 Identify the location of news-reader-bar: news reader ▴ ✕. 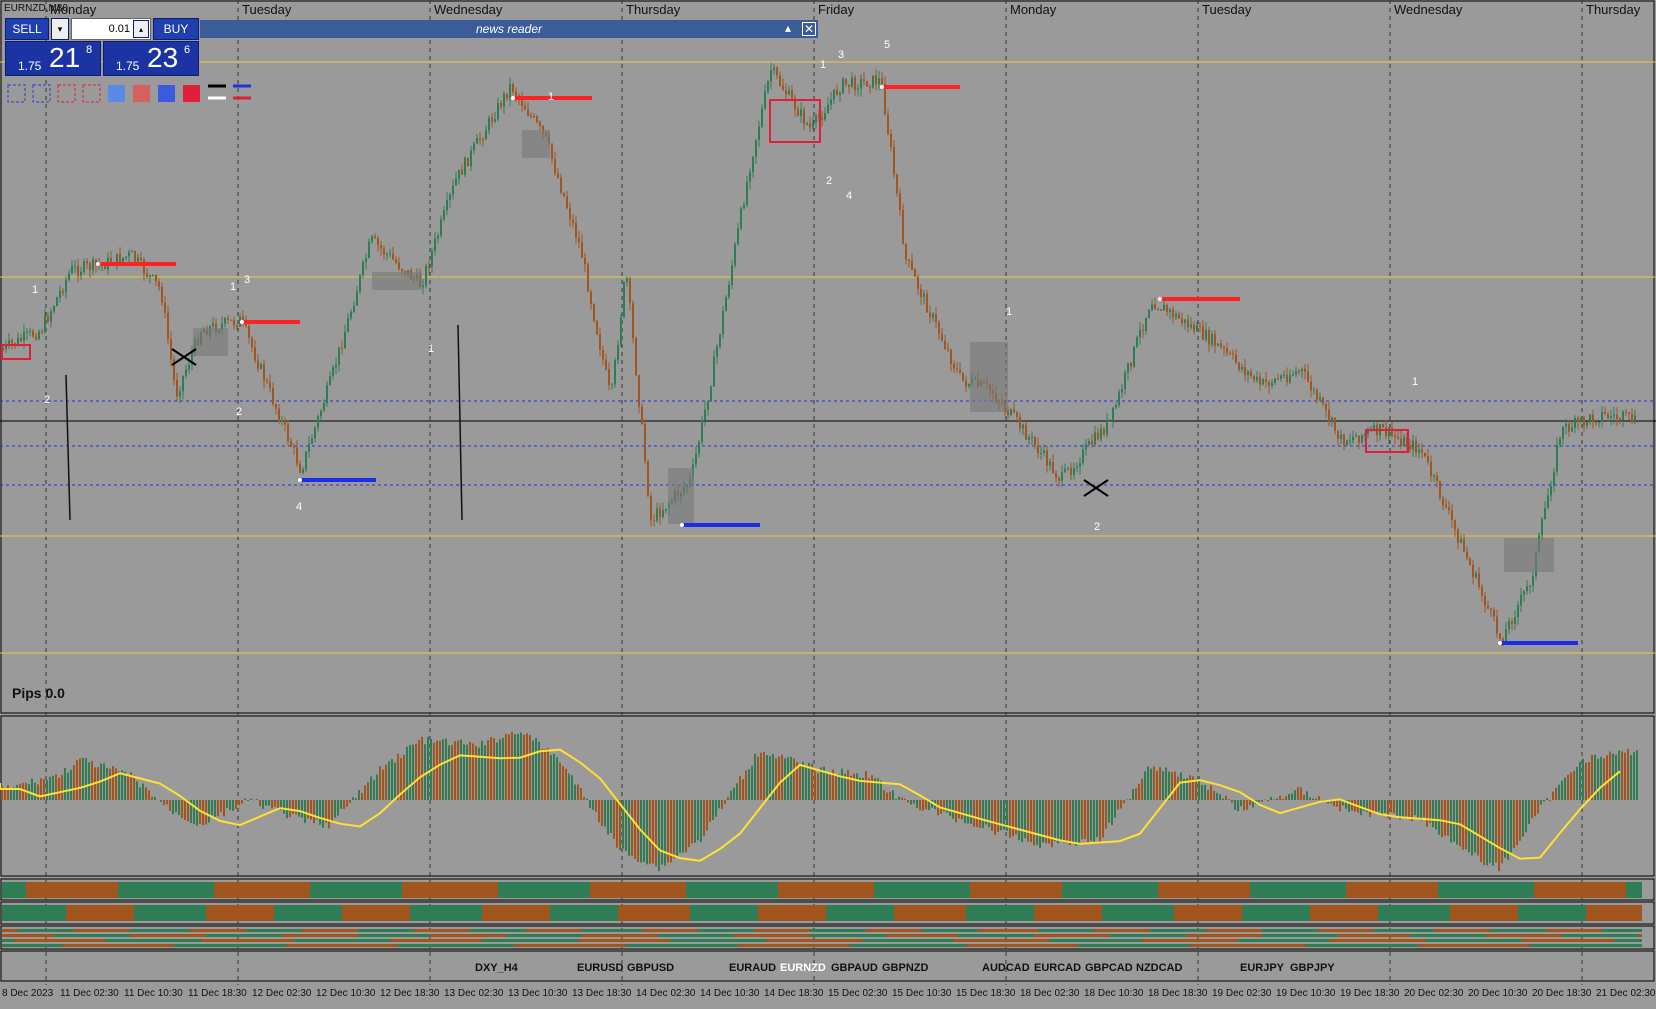
(509, 29).